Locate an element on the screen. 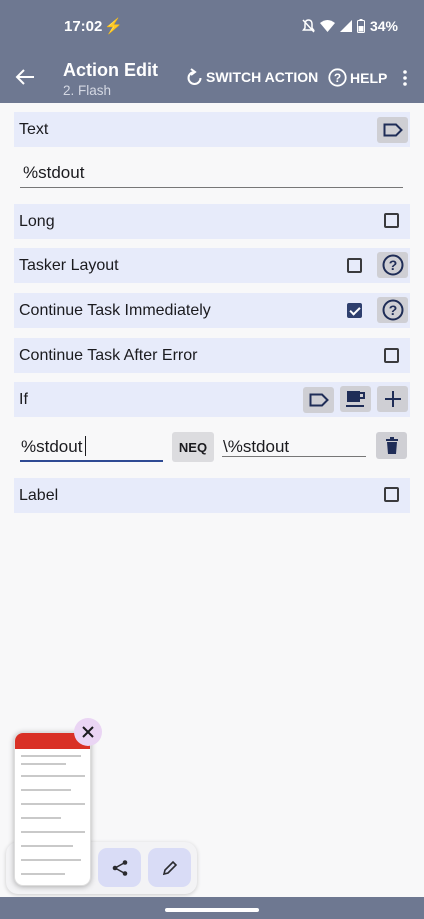  share-icon is located at coordinates (119, 867).